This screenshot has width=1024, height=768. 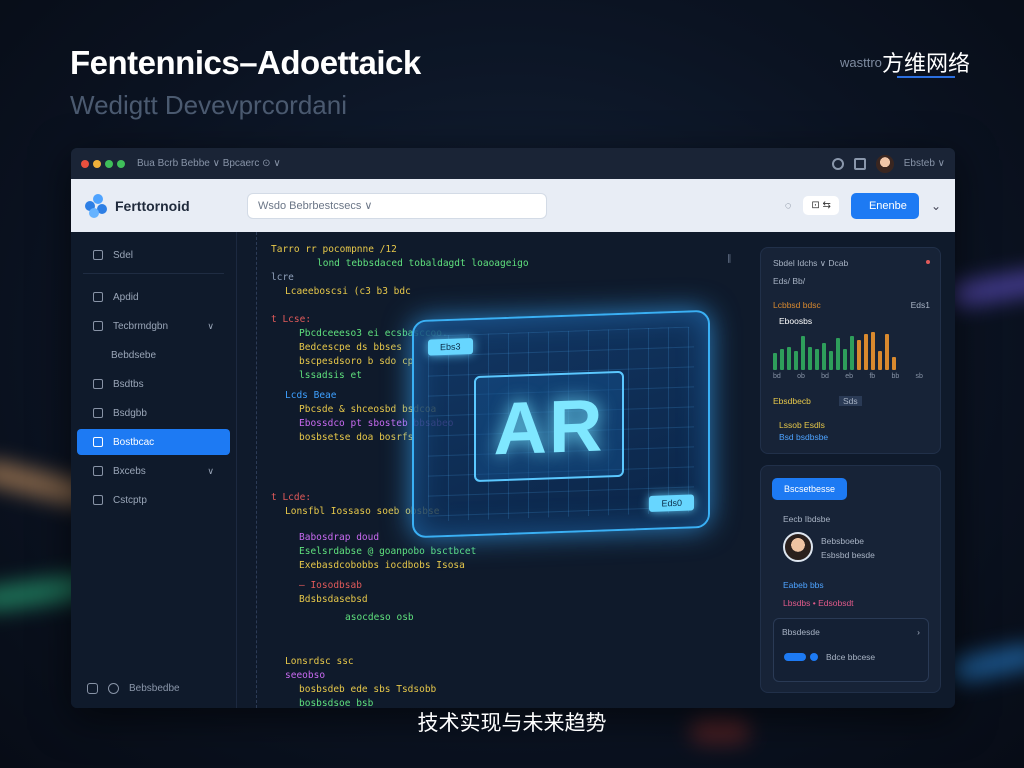 What do you see at coordinates (423, 263) in the screenshot?
I see `code-line: lond tebbsdaced tobaldagdt loaoageigo` at bounding box center [423, 263].